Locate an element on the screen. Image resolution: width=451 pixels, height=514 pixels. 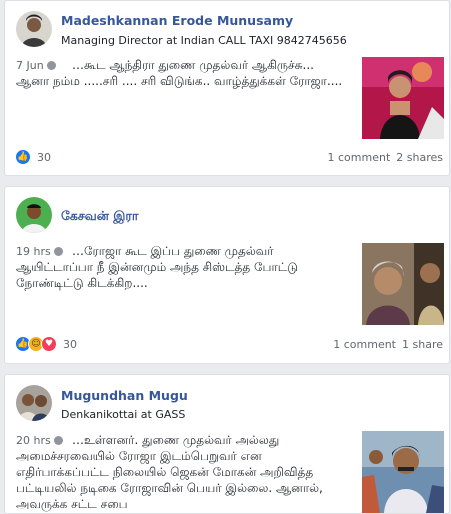
post-author-subtitle: Denkanikottai at GASS is located at coordinates (123, 414).